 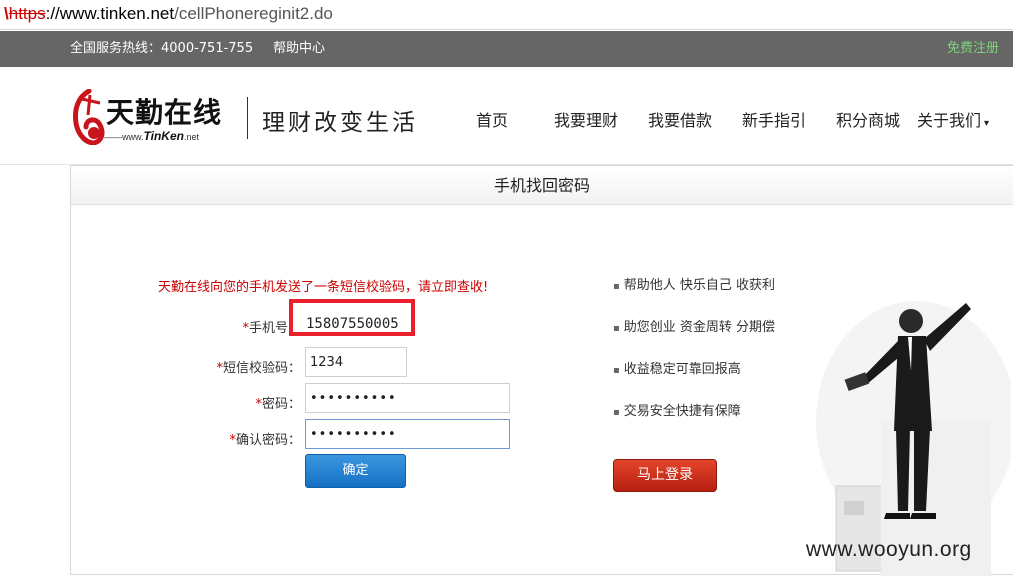 What do you see at coordinates (27, 13) in the screenshot?
I see `url-scheme: https` at bounding box center [27, 13].